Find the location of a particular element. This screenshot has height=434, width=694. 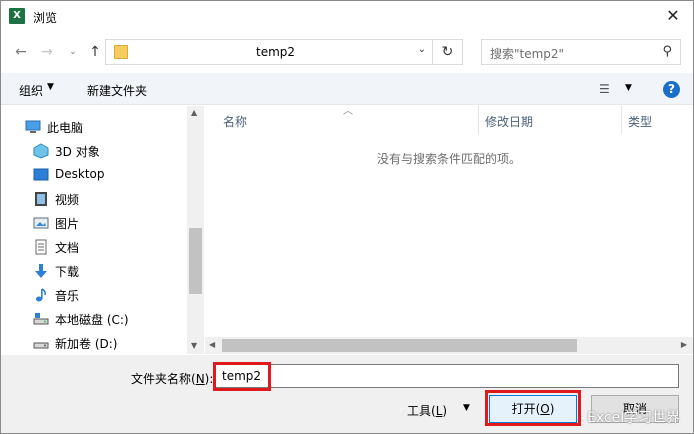

watermark-text: Excel学习世界 is located at coordinates (634, 418).